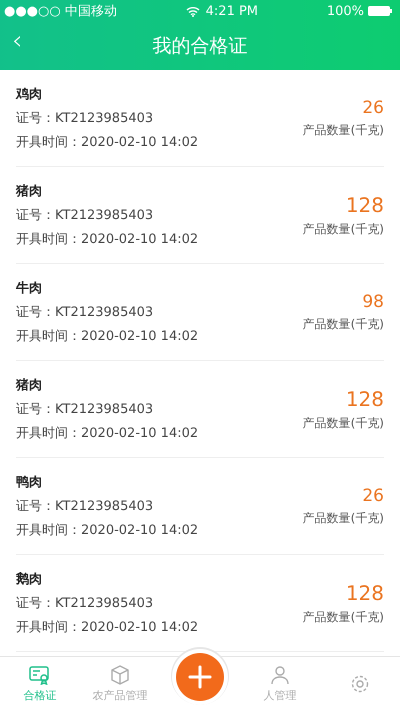 The image size is (400, 711). Describe the element at coordinates (345, 11) in the screenshot. I see `battery-text: 100%` at that location.